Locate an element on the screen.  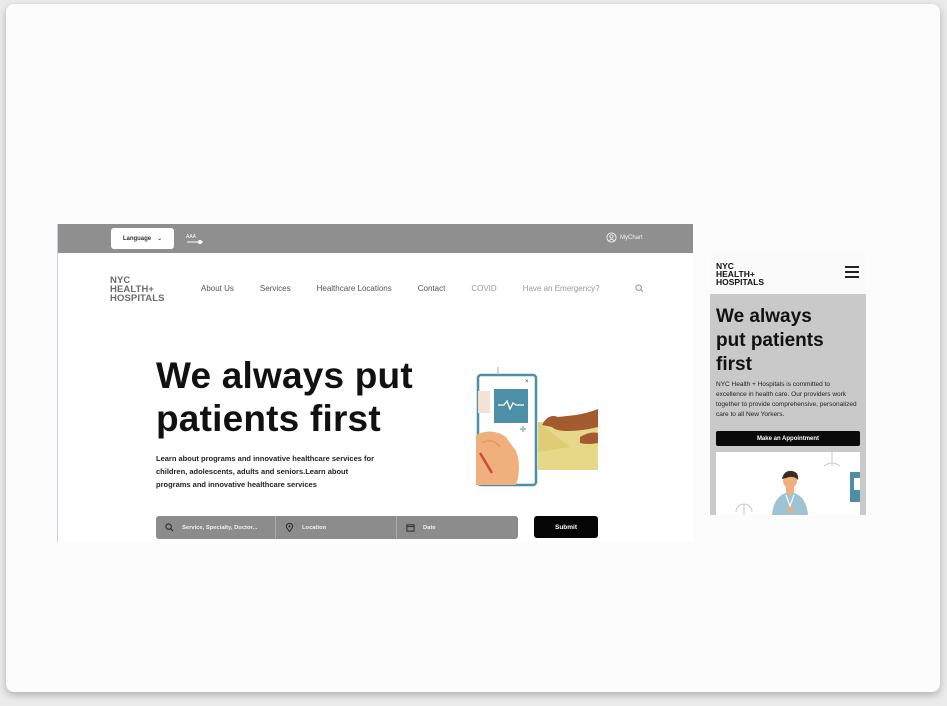
language-button-label: Language is located at coordinates (137, 238).